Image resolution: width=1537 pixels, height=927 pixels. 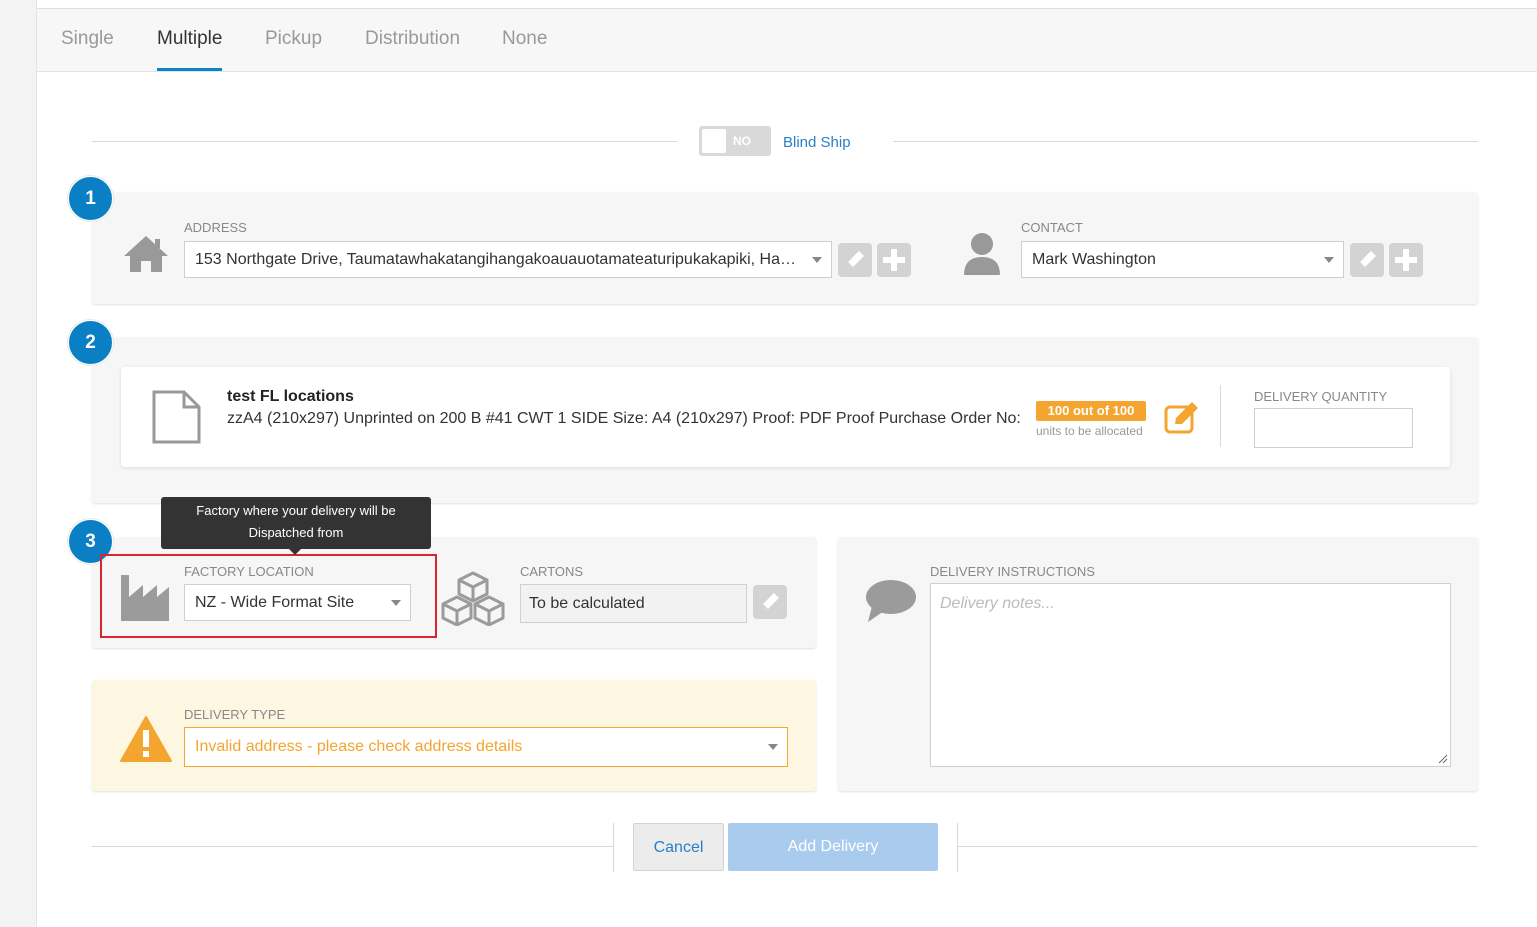 What do you see at coordinates (352, 846) in the screenshot?
I see `footer-divider-left` at bounding box center [352, 846].